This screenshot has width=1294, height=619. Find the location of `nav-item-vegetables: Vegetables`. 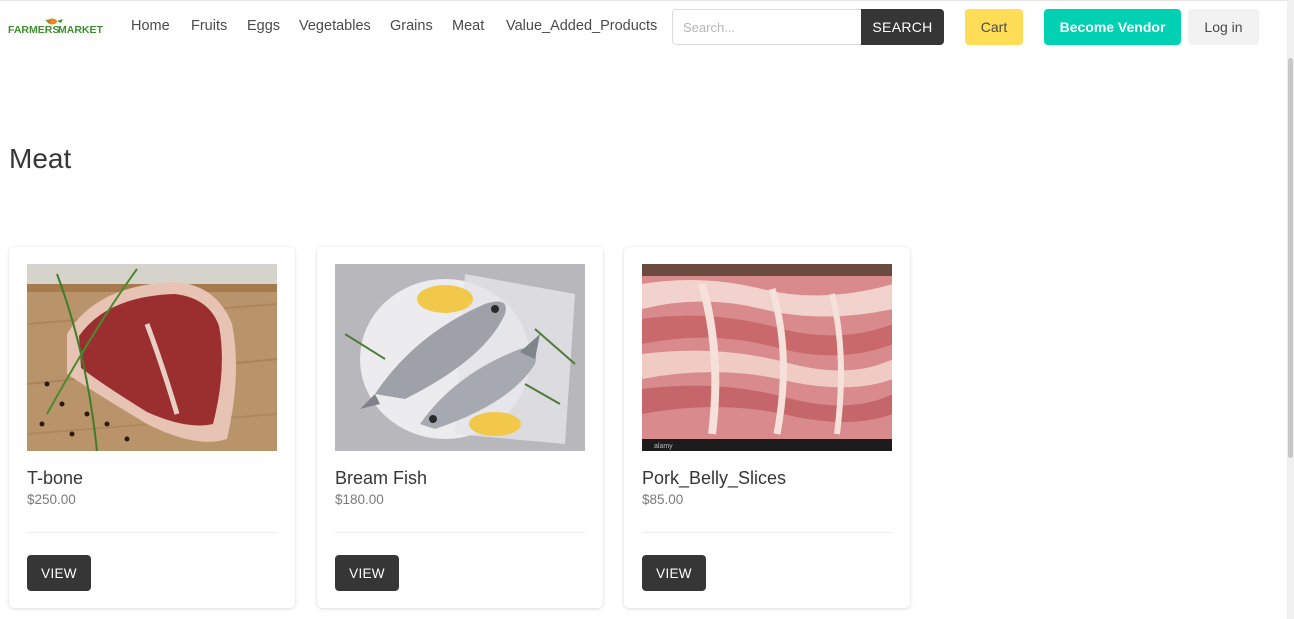

nav-item-vegetables: Vegetables is located at coordinates (335, 26).